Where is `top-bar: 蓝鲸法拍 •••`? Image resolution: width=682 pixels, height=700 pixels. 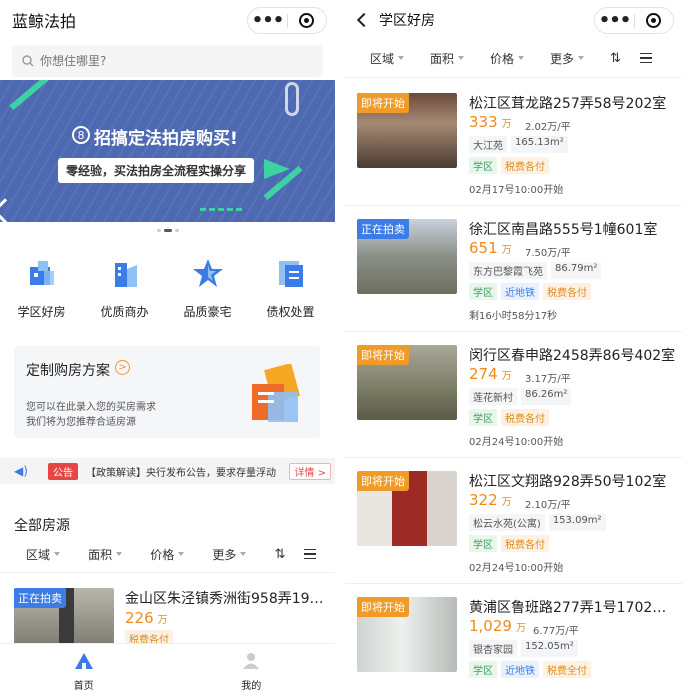 top-bar: 蓝鲸法拍 ••• is located at coordinates (167, 20).